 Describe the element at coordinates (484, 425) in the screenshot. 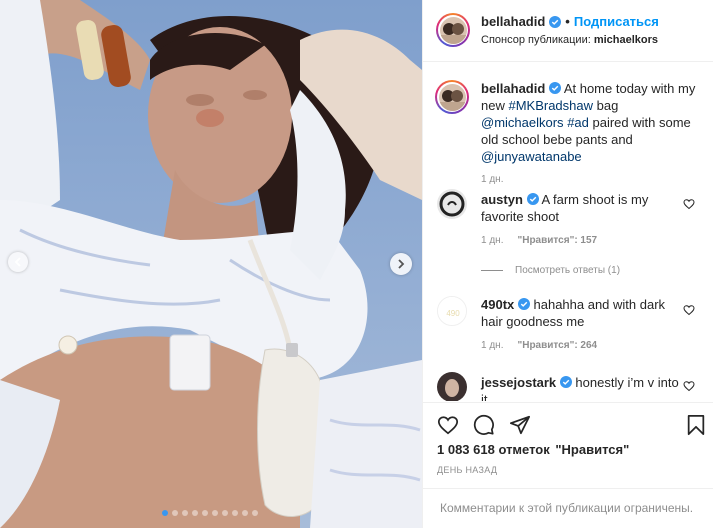

I see `comment-icon` at that location.